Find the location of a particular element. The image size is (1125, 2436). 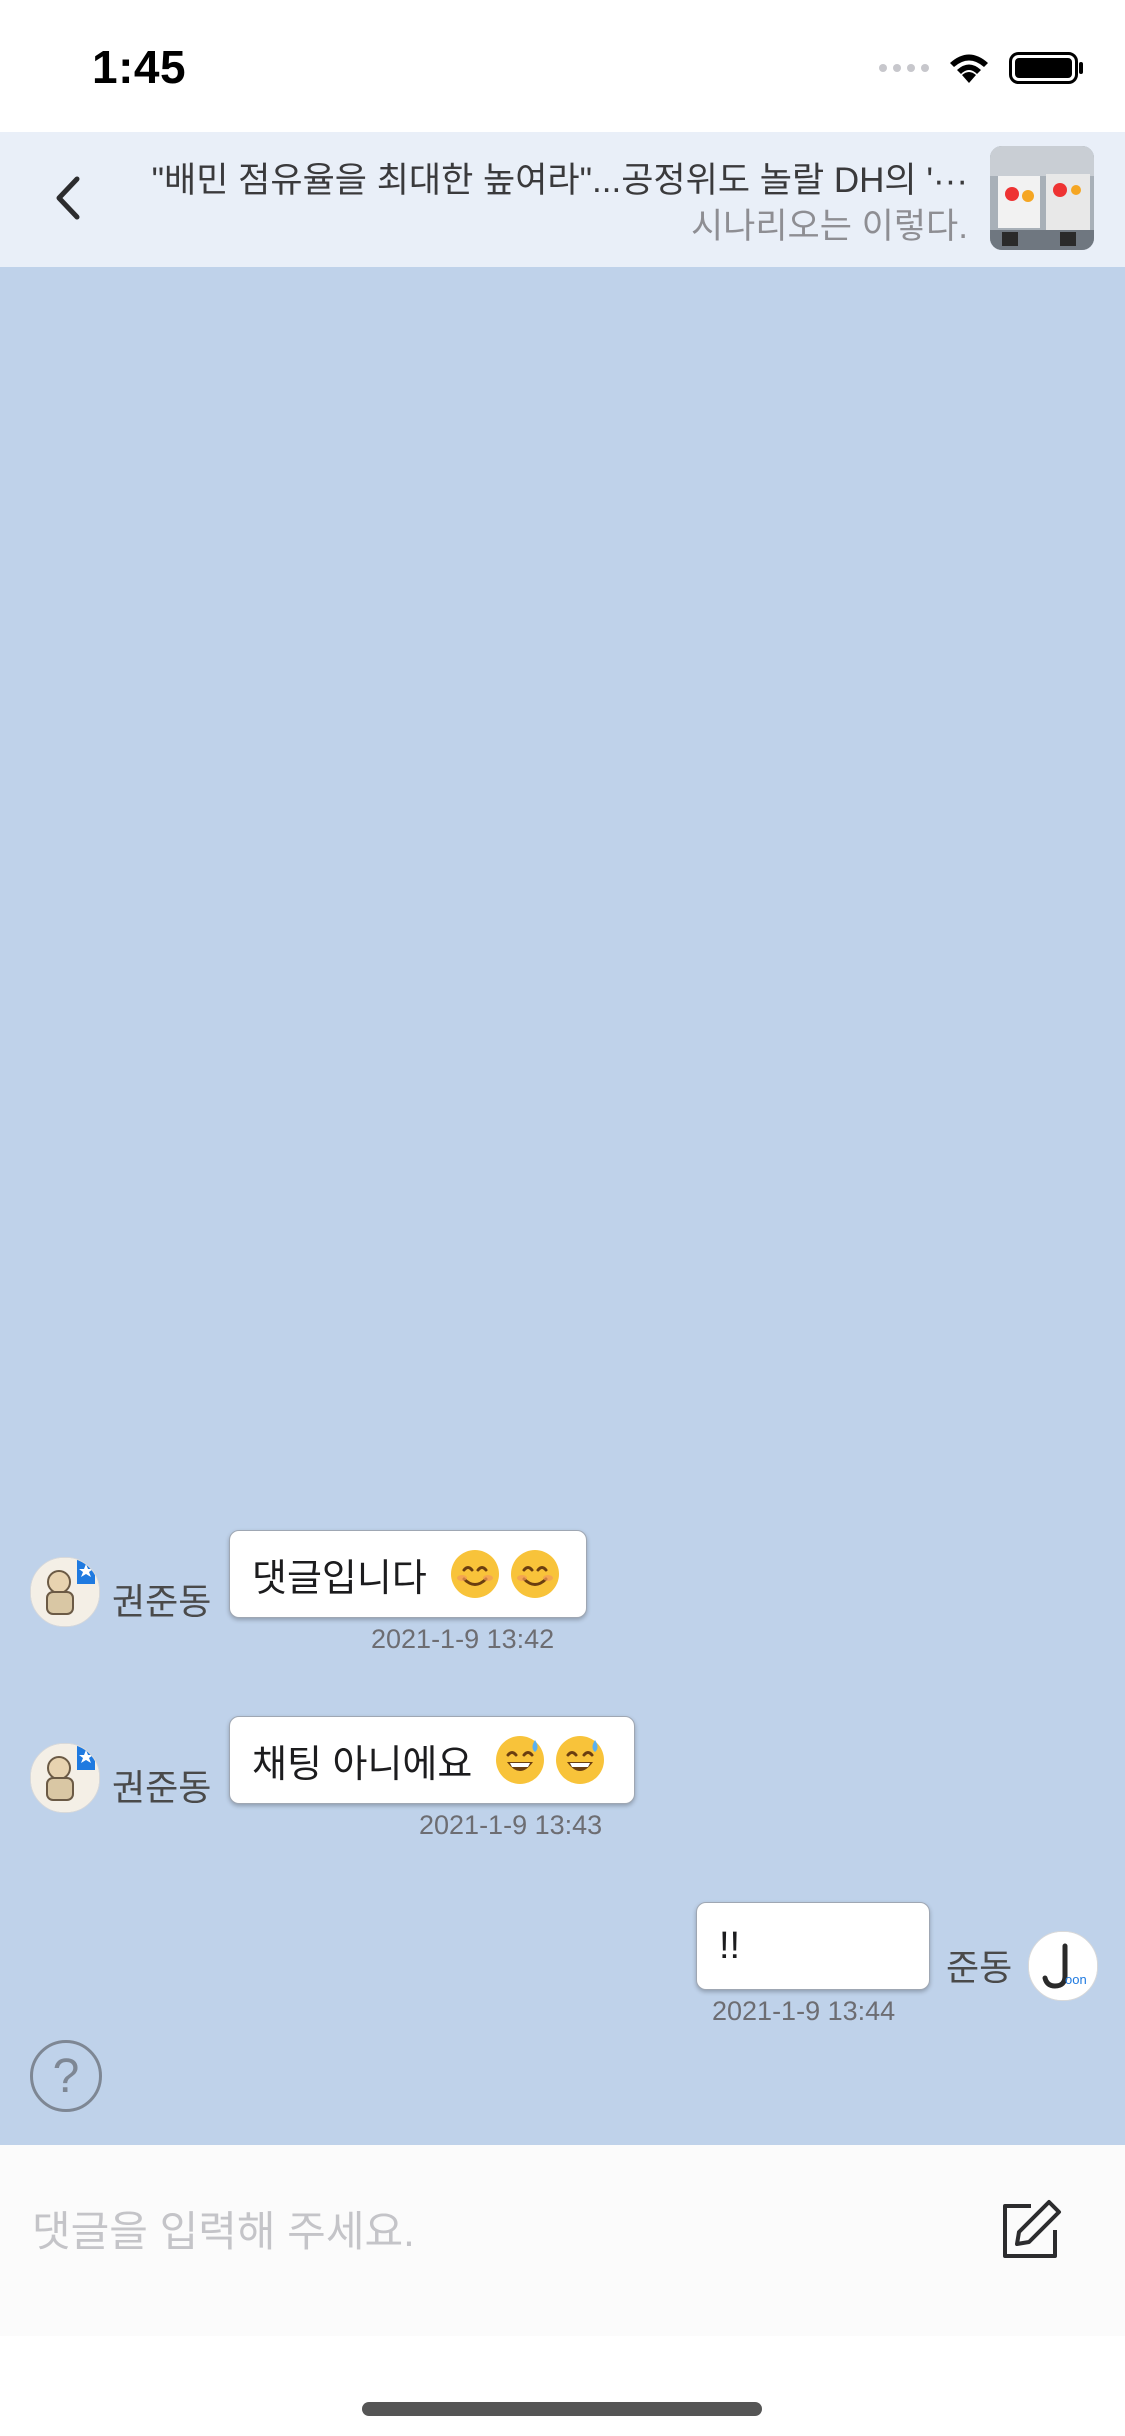

cellular-signal-icon is located at coordinates (904, 68).